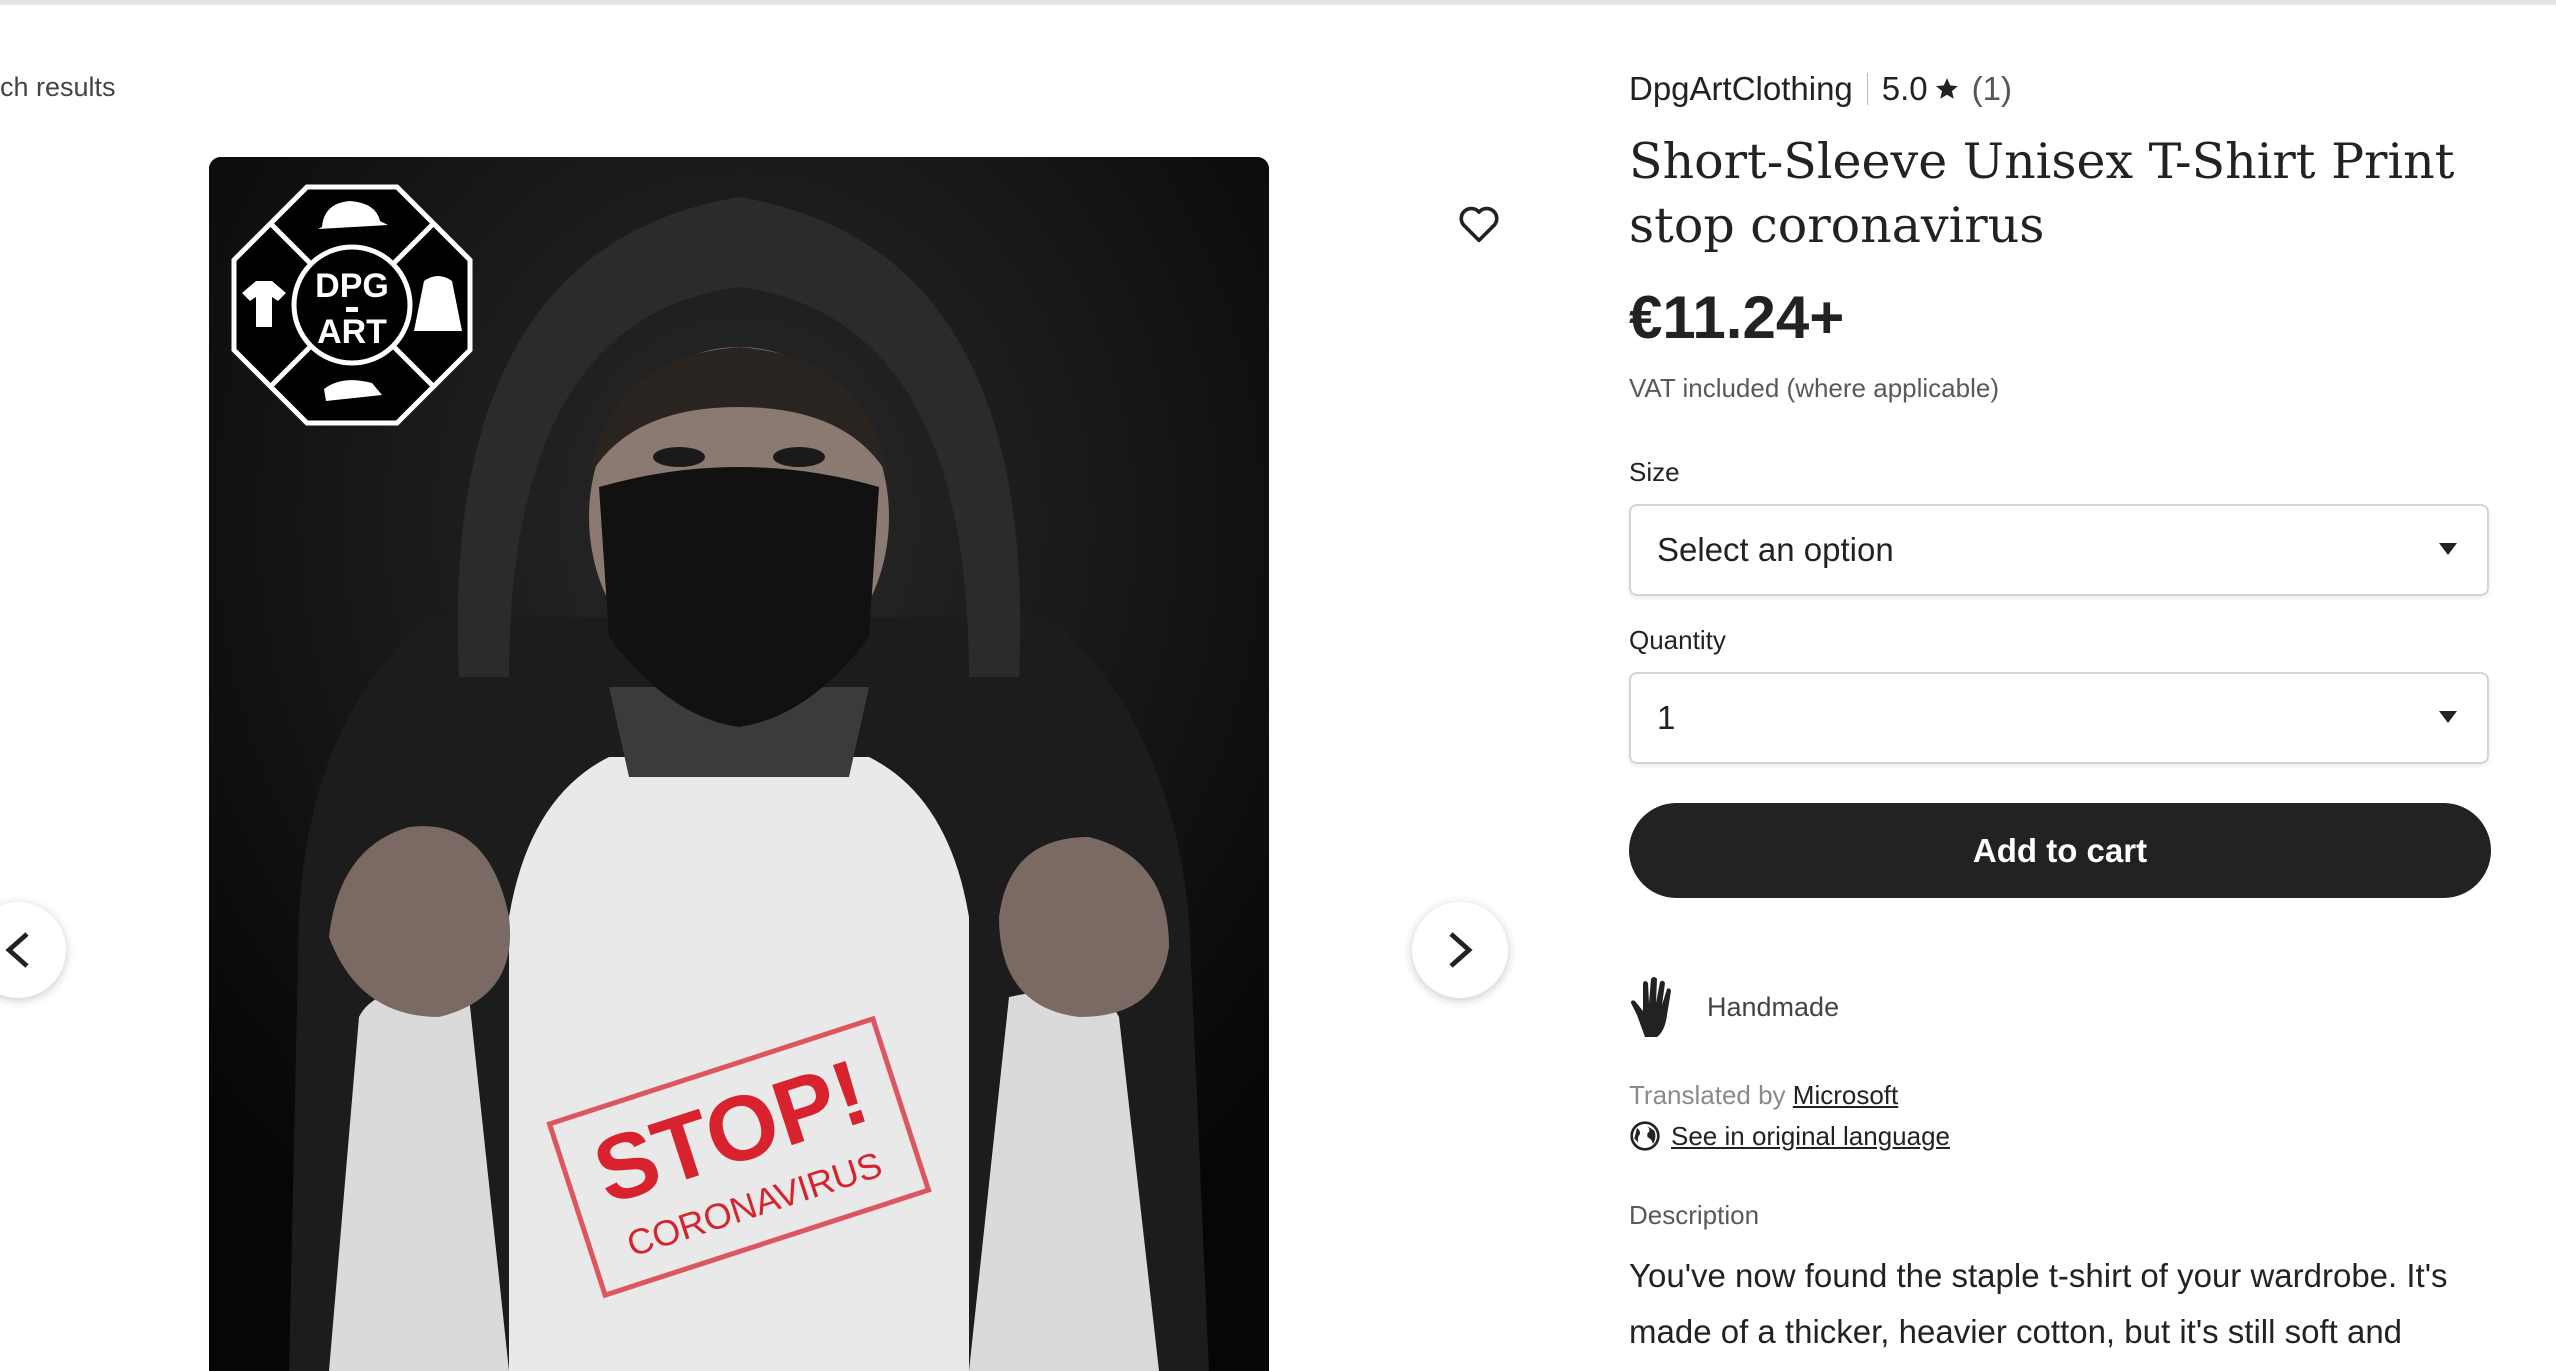  Describe the element at coordinates (1775, 549) in the screenshot. I see `size-select-value: Select an option` at that location.